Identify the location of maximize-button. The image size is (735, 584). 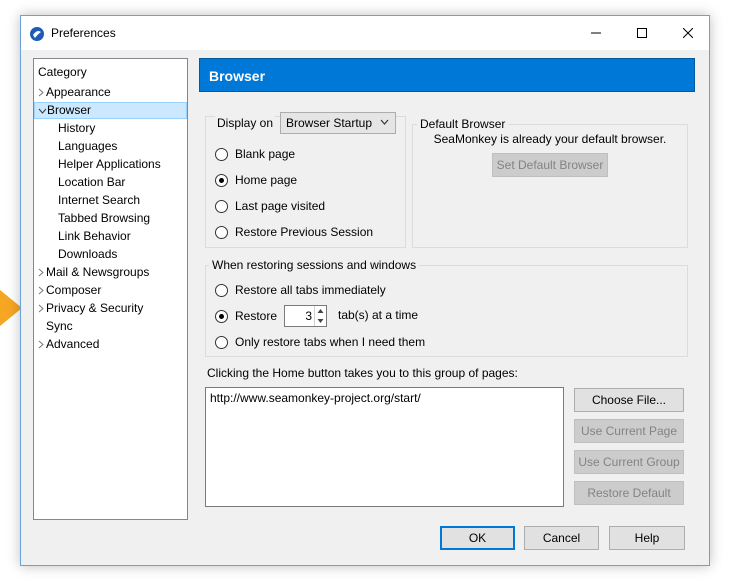
(642, 33).